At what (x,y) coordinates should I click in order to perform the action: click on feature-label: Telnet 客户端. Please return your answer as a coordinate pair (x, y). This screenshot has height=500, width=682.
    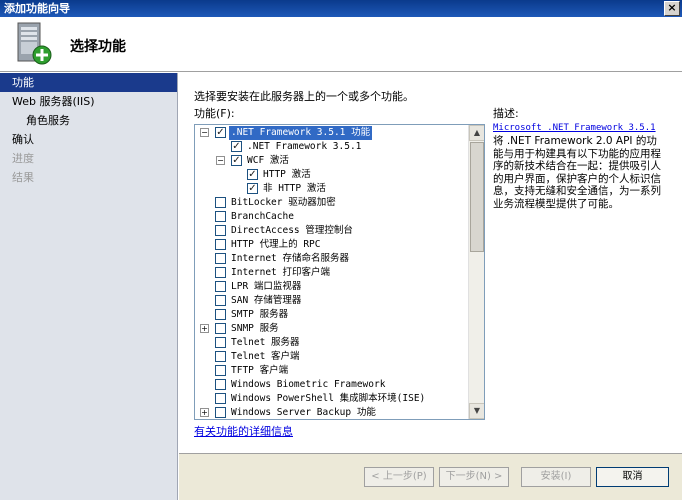
    Looking at the image, I should click on (265, 356).